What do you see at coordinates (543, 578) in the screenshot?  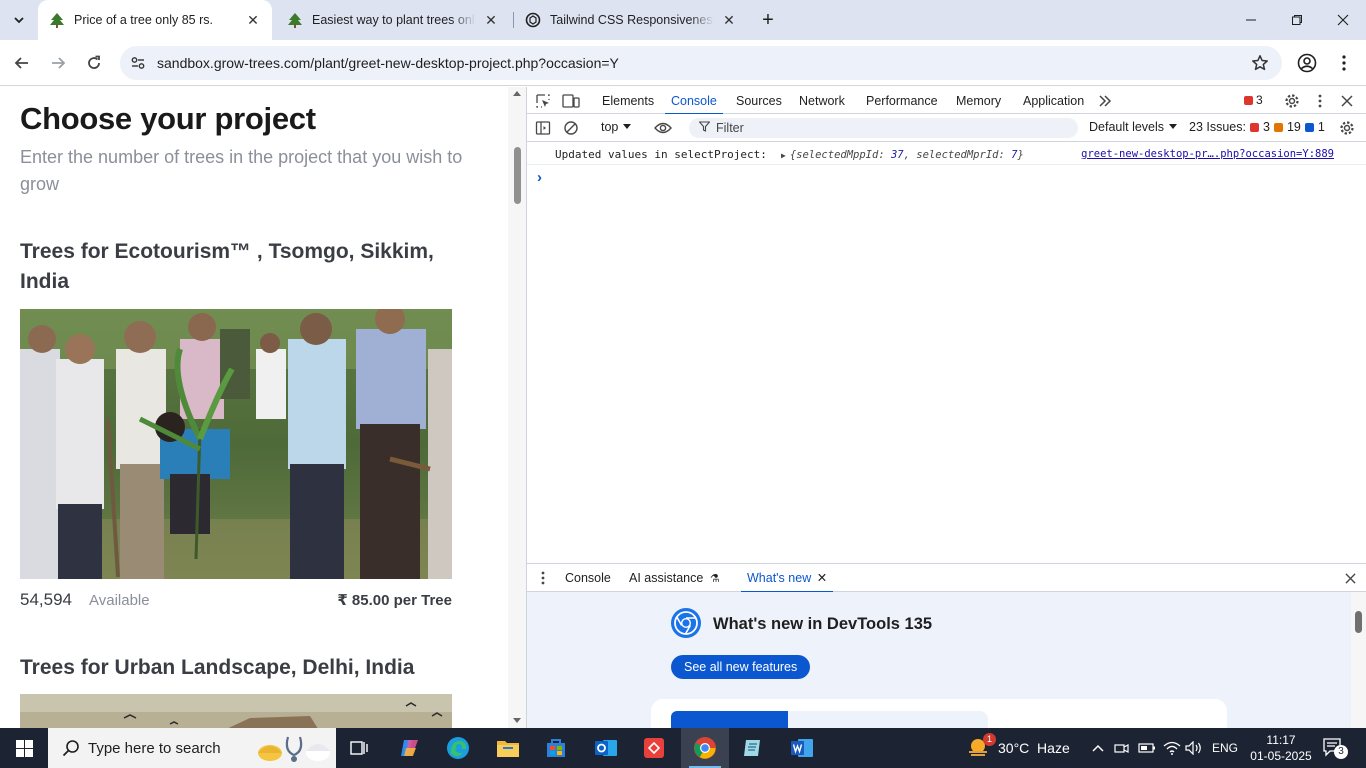 I see `drawer-menu-kebab-icon` at bounding box center [543, 578].